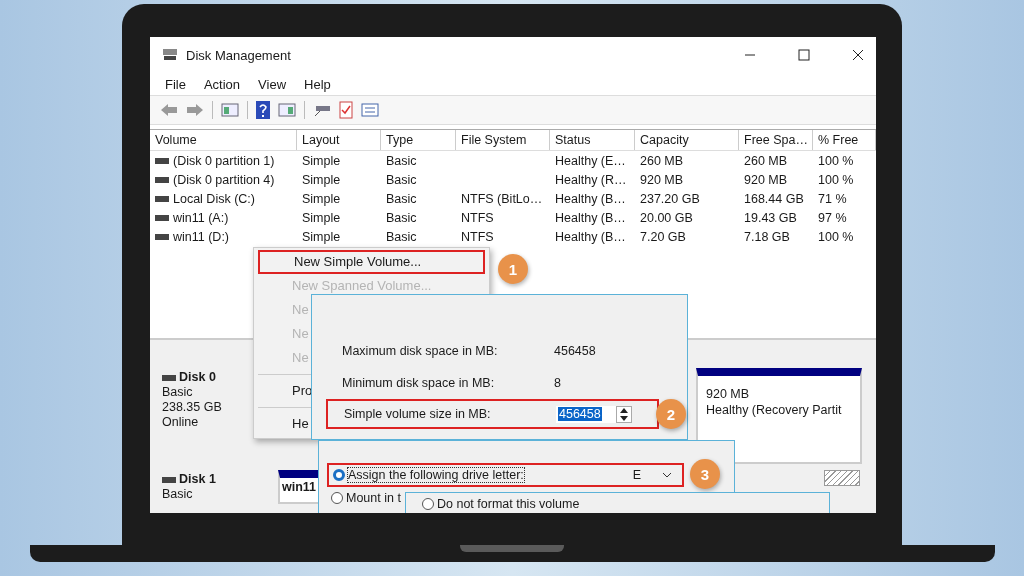 This screenshot has height=576, width=1024. I want to click on column-header: Volume, so click(223, 140).